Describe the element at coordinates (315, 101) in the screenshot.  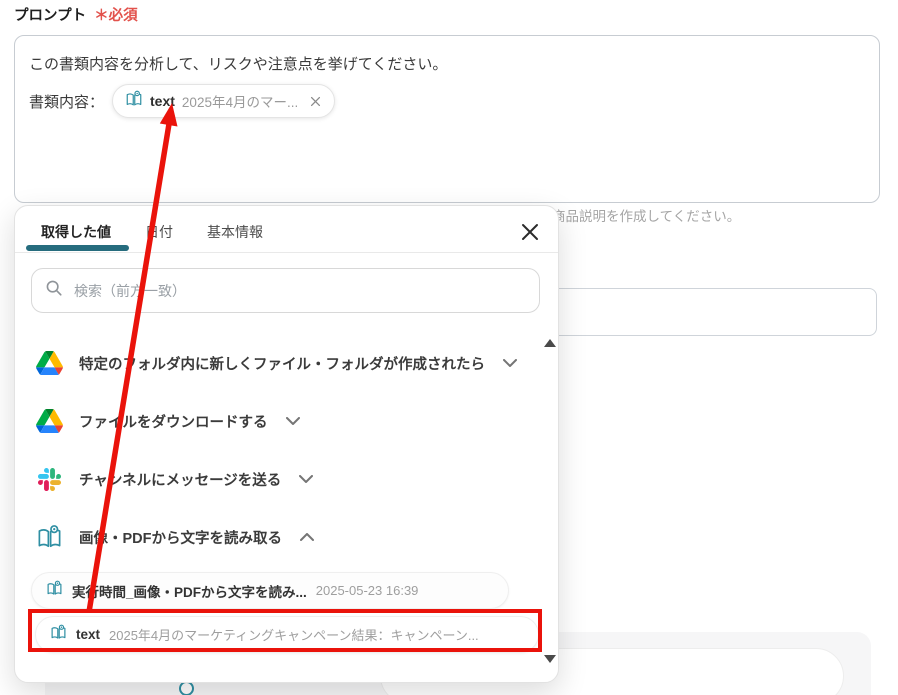
I see `chip-close-icon` at that location.